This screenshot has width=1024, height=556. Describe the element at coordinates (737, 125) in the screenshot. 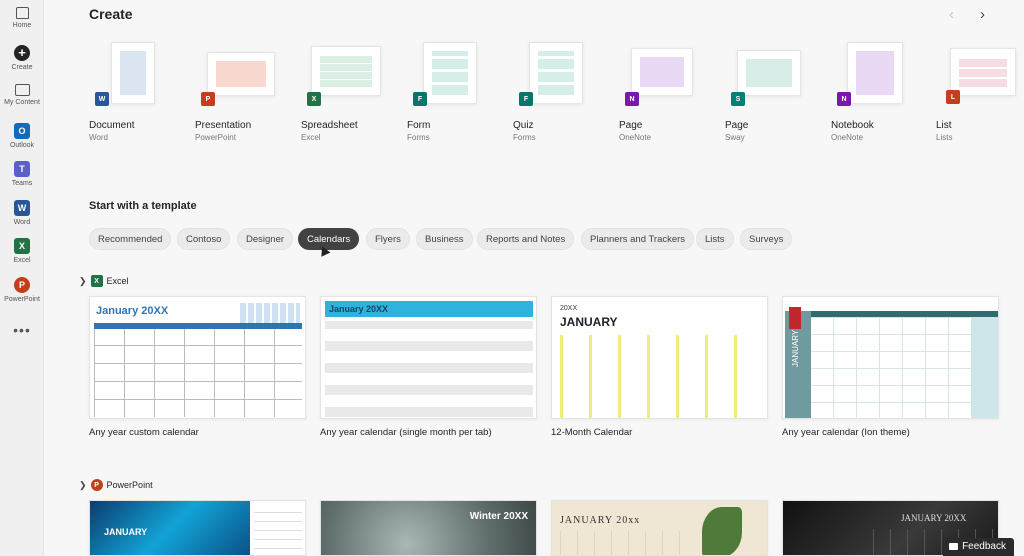

I see `create-item-name: Page` at that location.